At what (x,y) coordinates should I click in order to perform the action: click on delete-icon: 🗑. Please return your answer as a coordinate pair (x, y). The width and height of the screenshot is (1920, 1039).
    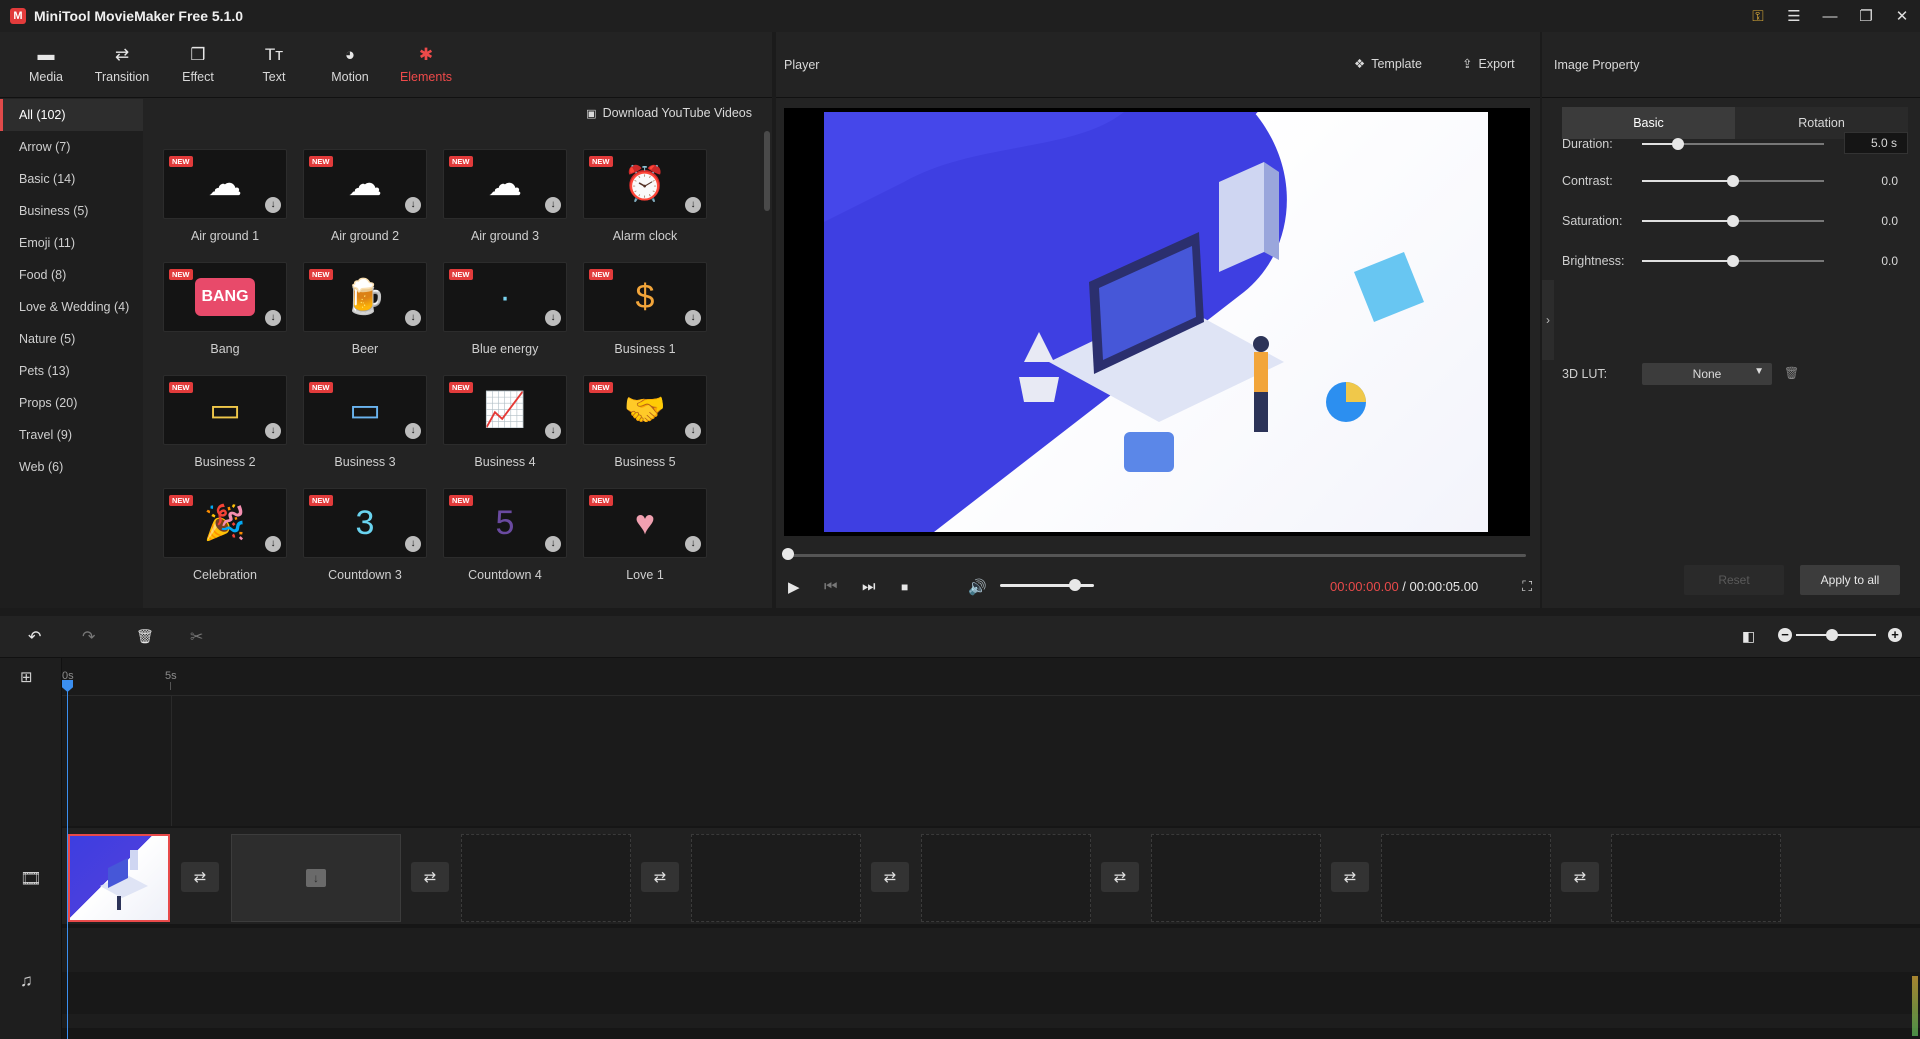
    Looking at the image, I should click on (145, 636).